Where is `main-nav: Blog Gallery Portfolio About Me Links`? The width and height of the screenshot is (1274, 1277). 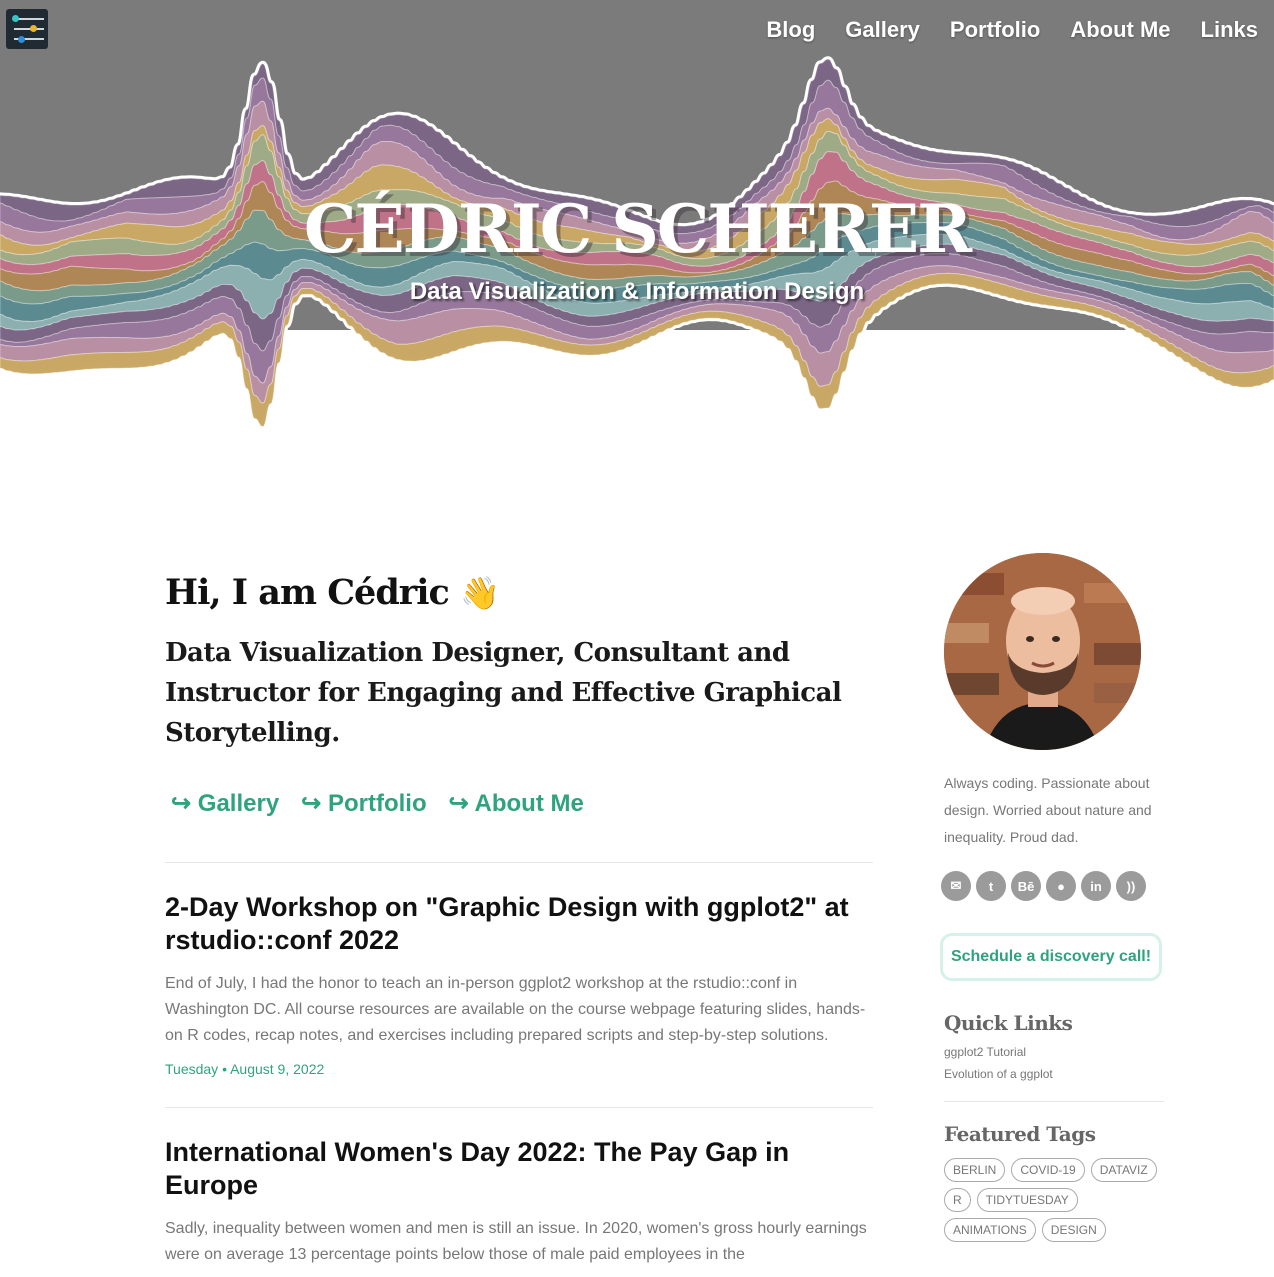
main-nav: Blog Gallery Portfolio About Me Links is located at coordinates (1012, 30).